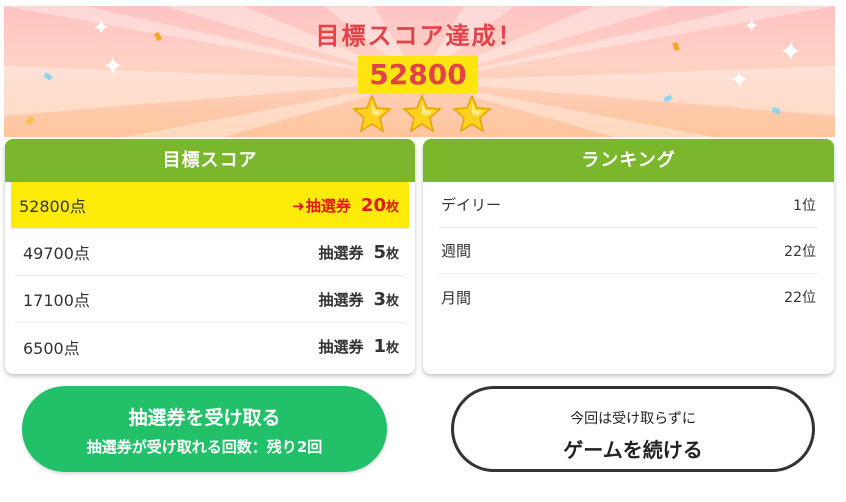 The image size is (846, 502). Describe the element at coordinates (804, 205) in the screenshot. I see `ranking-value: 1位` at that location.